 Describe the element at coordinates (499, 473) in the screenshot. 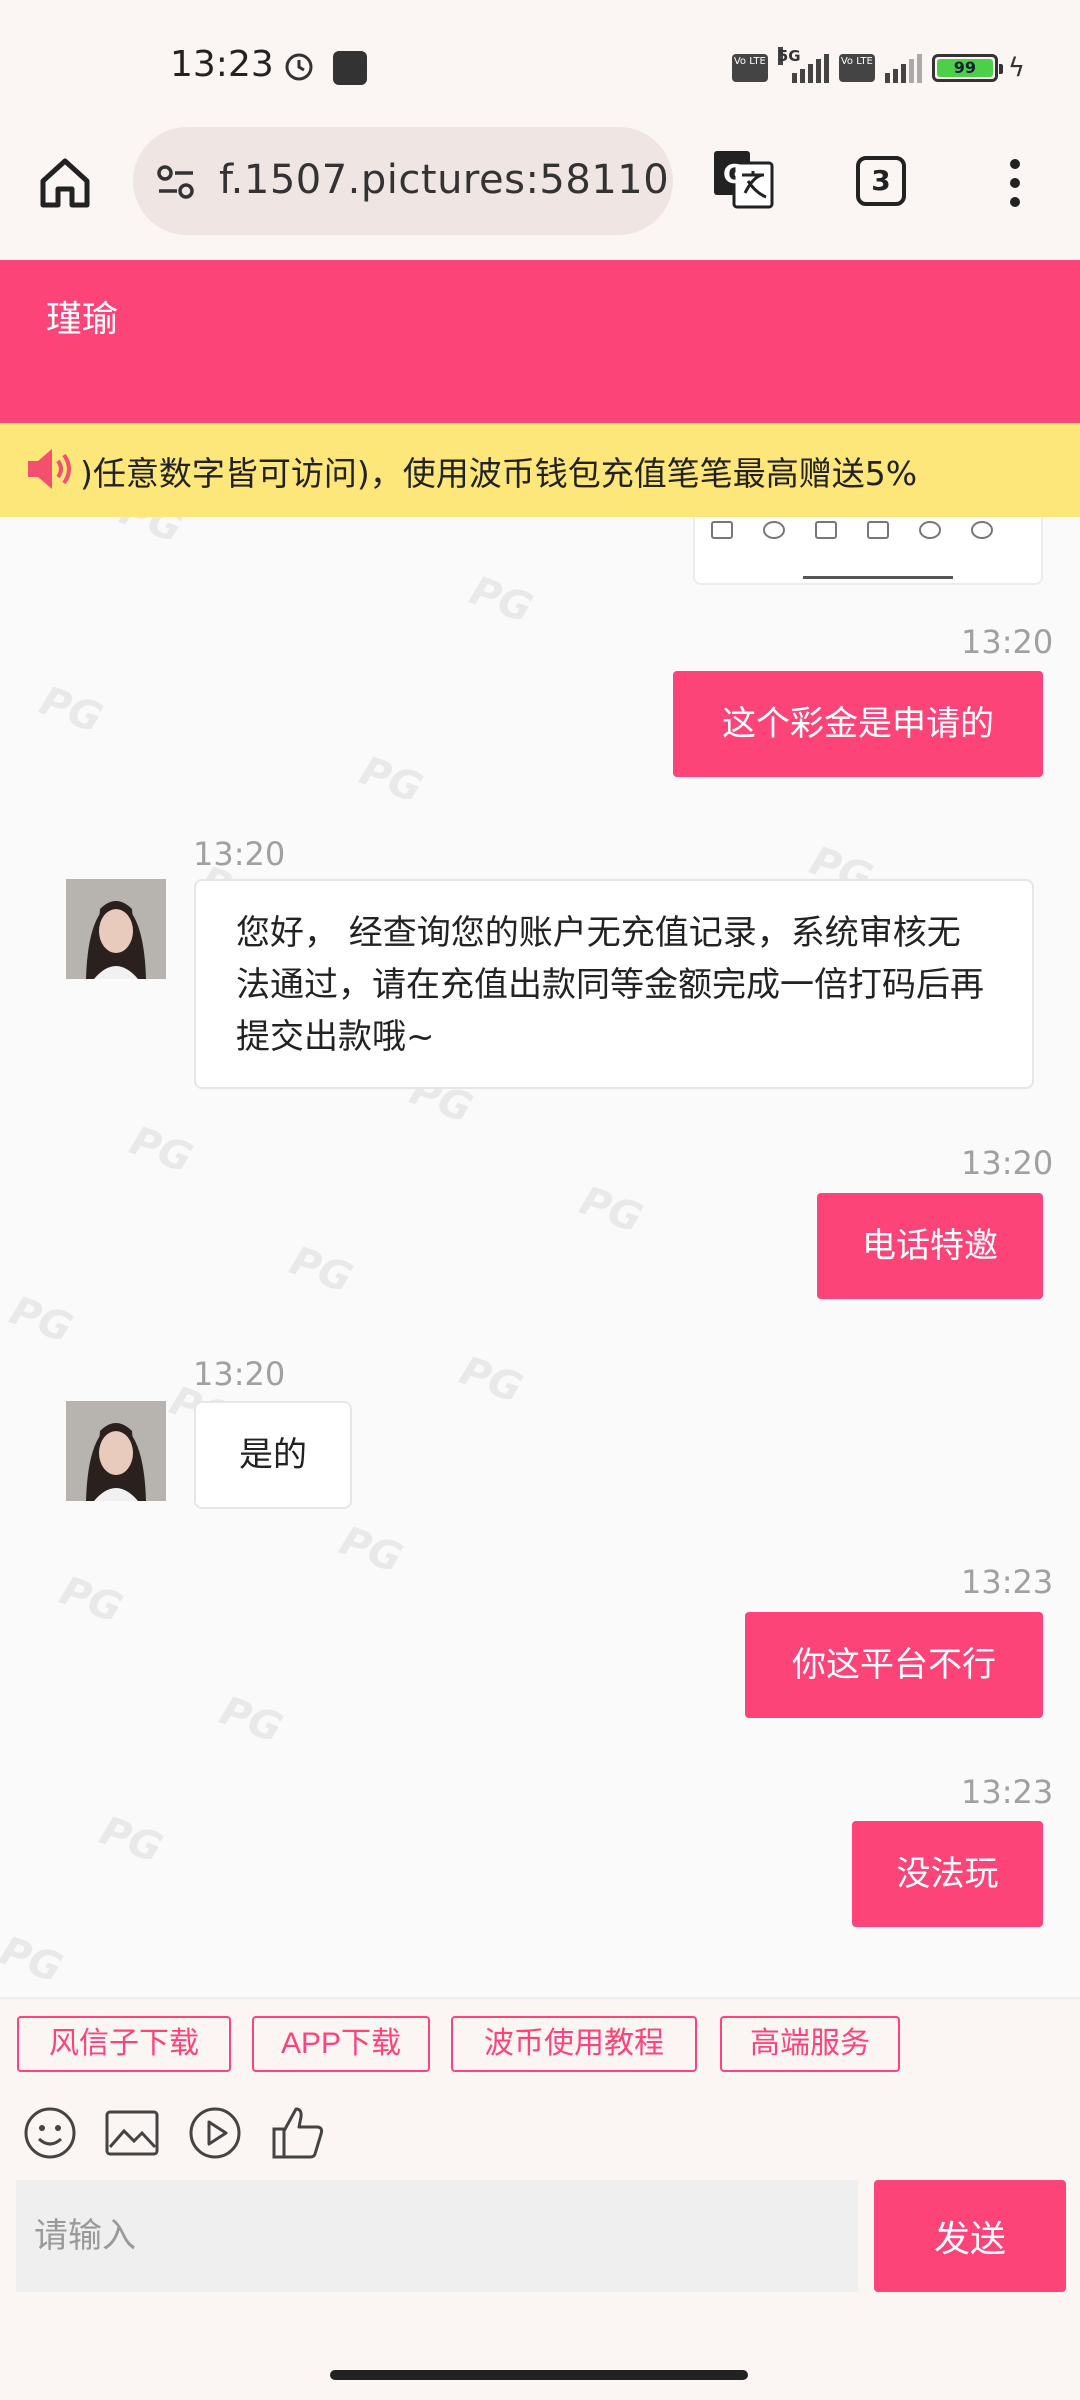

I see `notice-text: )任意数字皆可访问)，使用波币钱包充值笔笔最高赠送5%` at that location.